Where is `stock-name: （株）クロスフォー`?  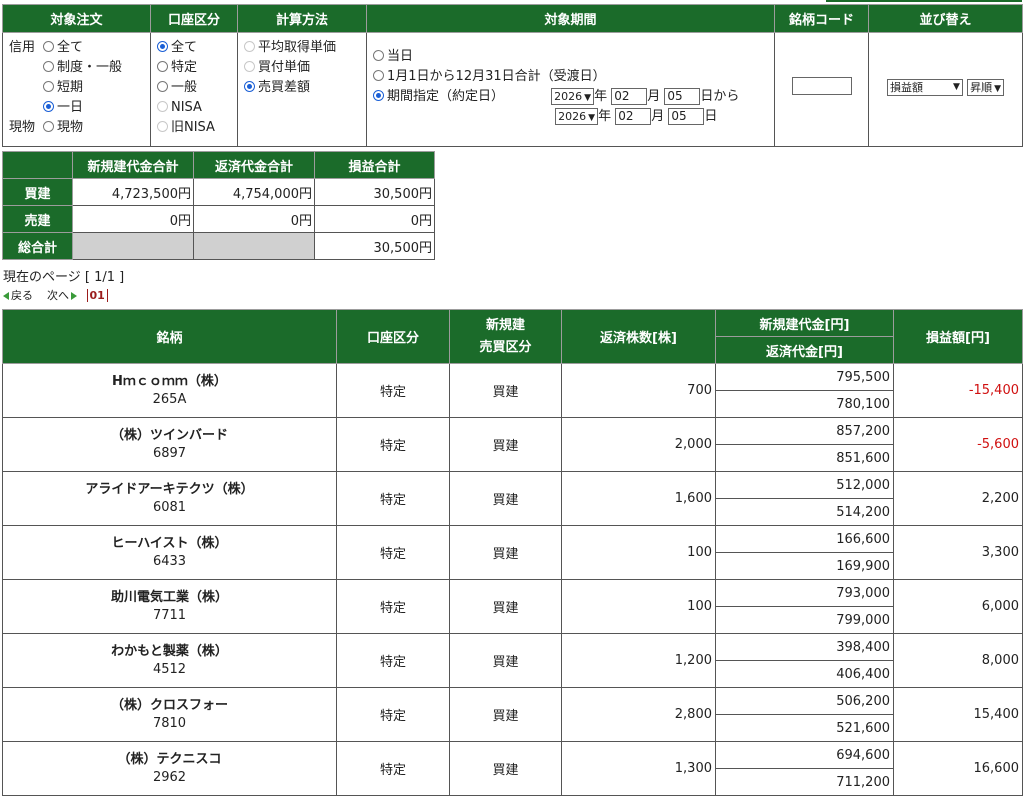 stock-name: （株）クロスフォー is located at coordinates (169, 705).